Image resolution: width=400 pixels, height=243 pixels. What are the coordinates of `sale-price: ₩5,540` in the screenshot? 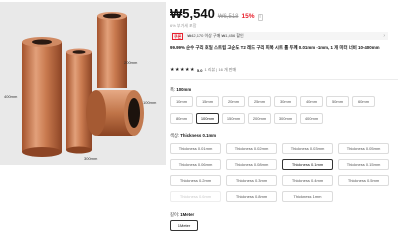 It's located at (192, 13).